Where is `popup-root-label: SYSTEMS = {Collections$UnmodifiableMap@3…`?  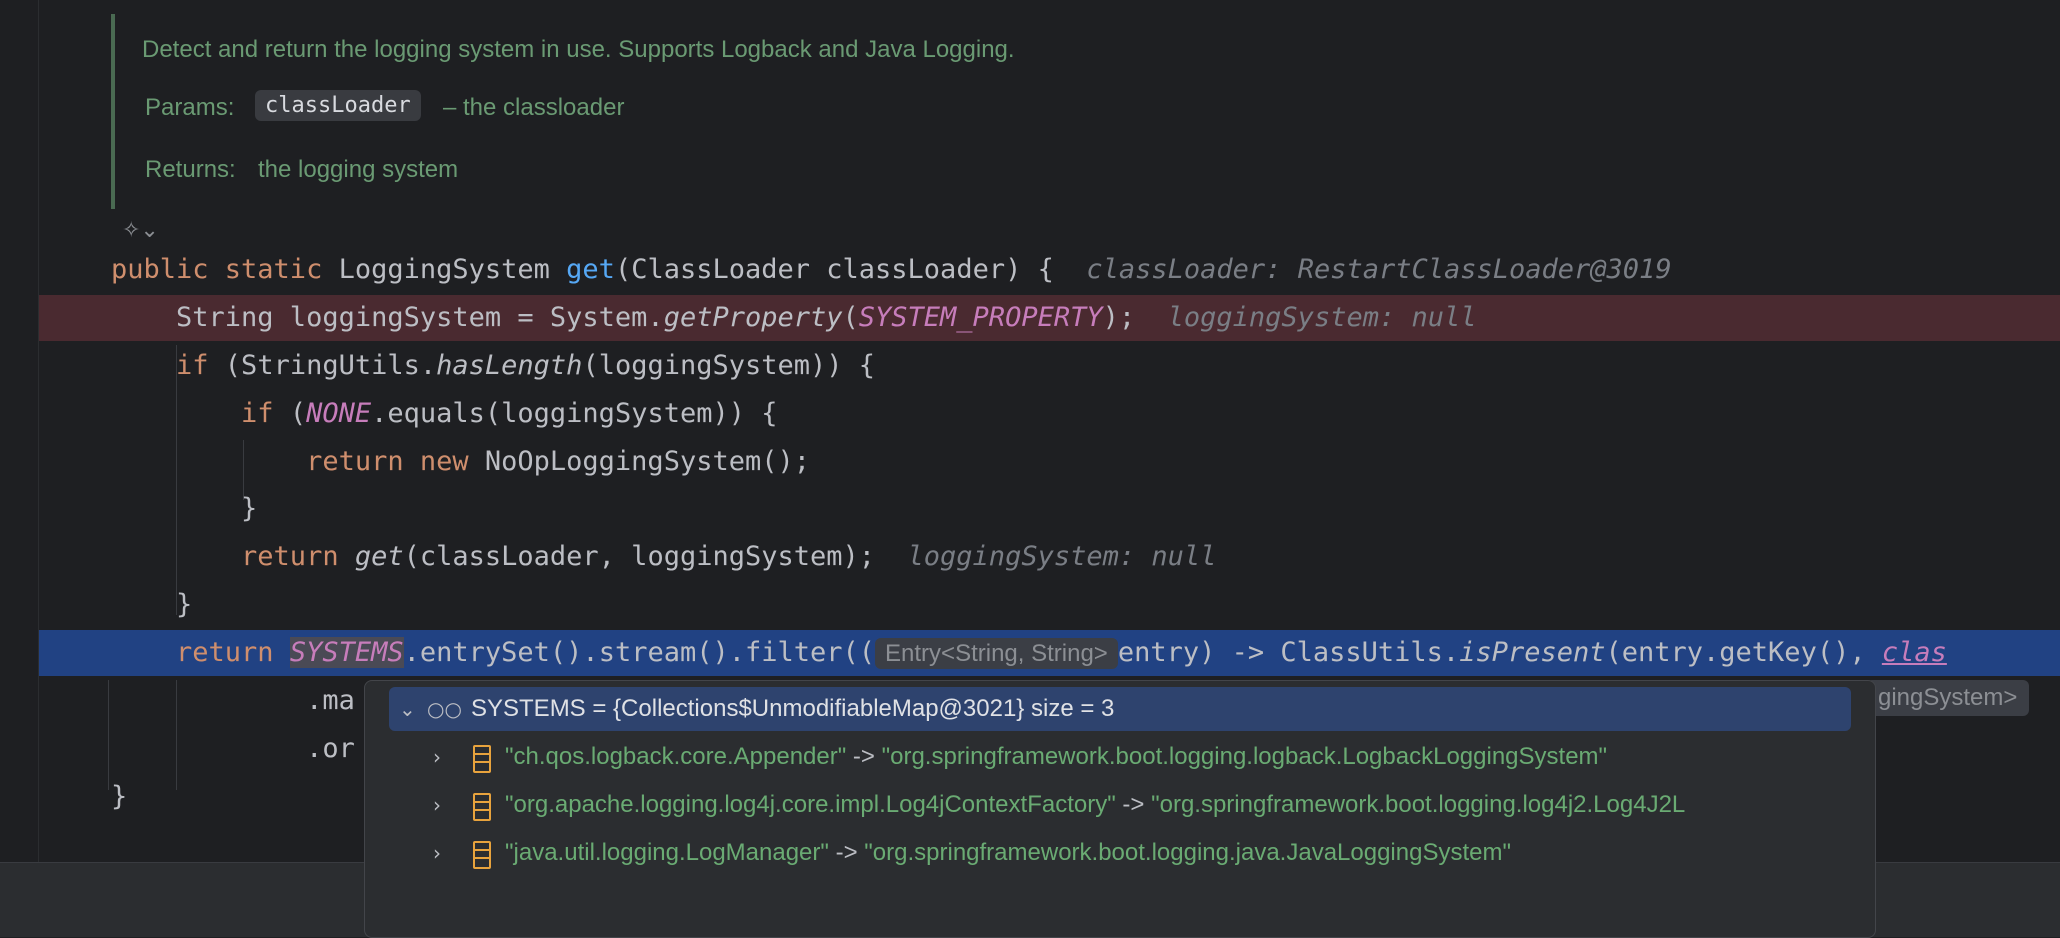 popup-root-label: SYSTEMS = {Collections$UnmodifiableMap@3… is located at coordinates (793, 708).